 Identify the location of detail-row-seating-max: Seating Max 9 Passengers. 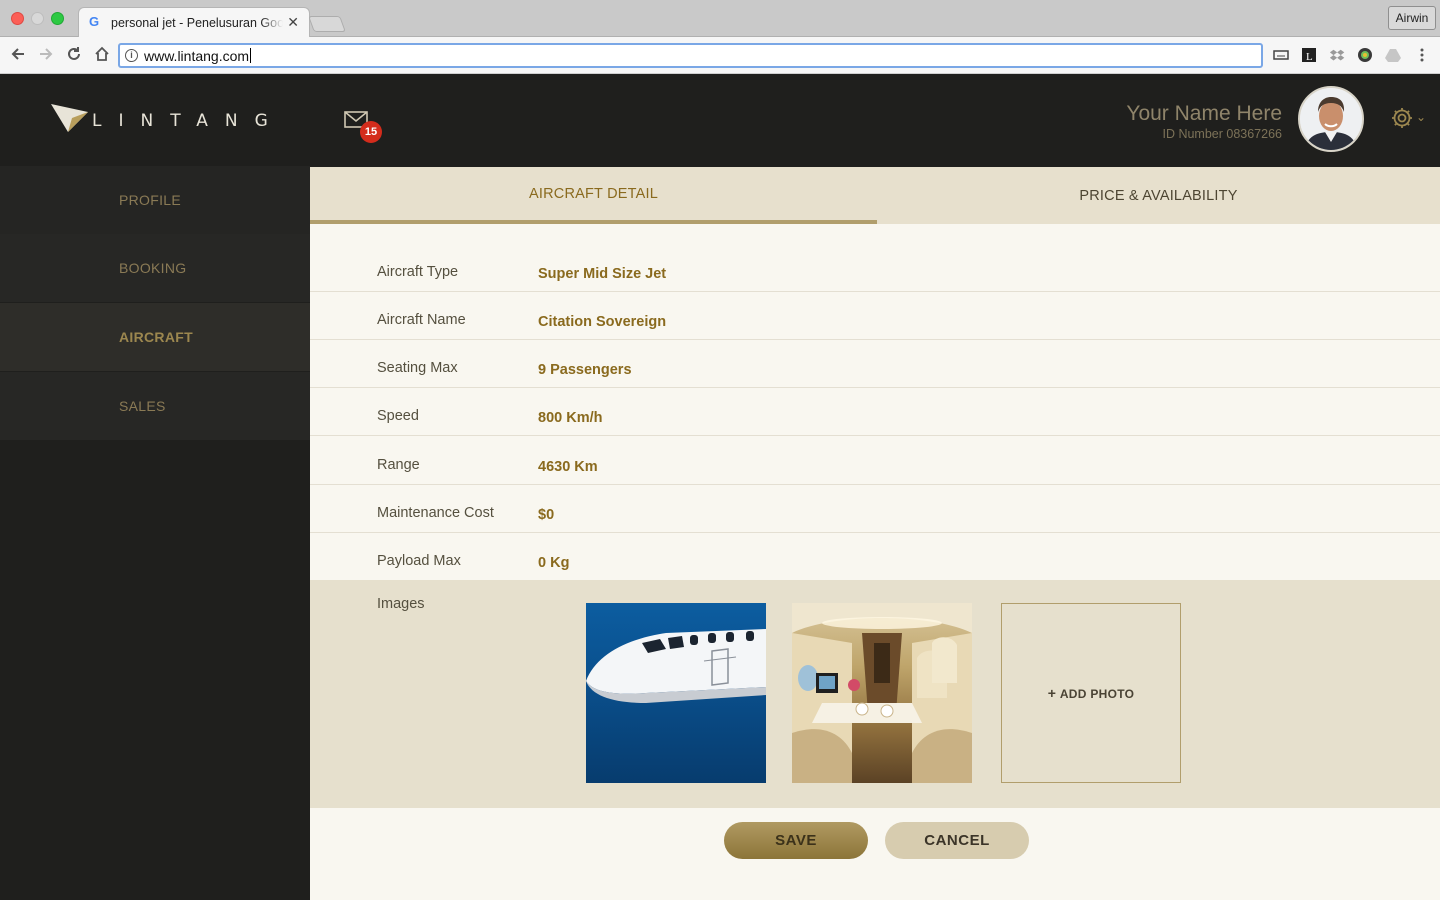
(875, 364).